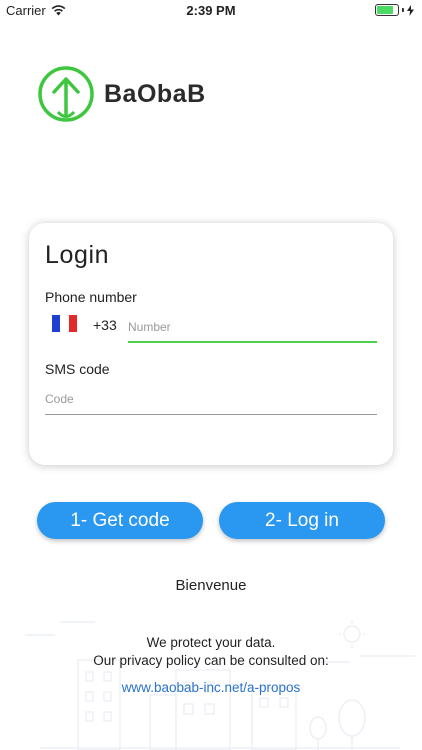  I want to click on logo-text: BaObaB, so click(155, 93).